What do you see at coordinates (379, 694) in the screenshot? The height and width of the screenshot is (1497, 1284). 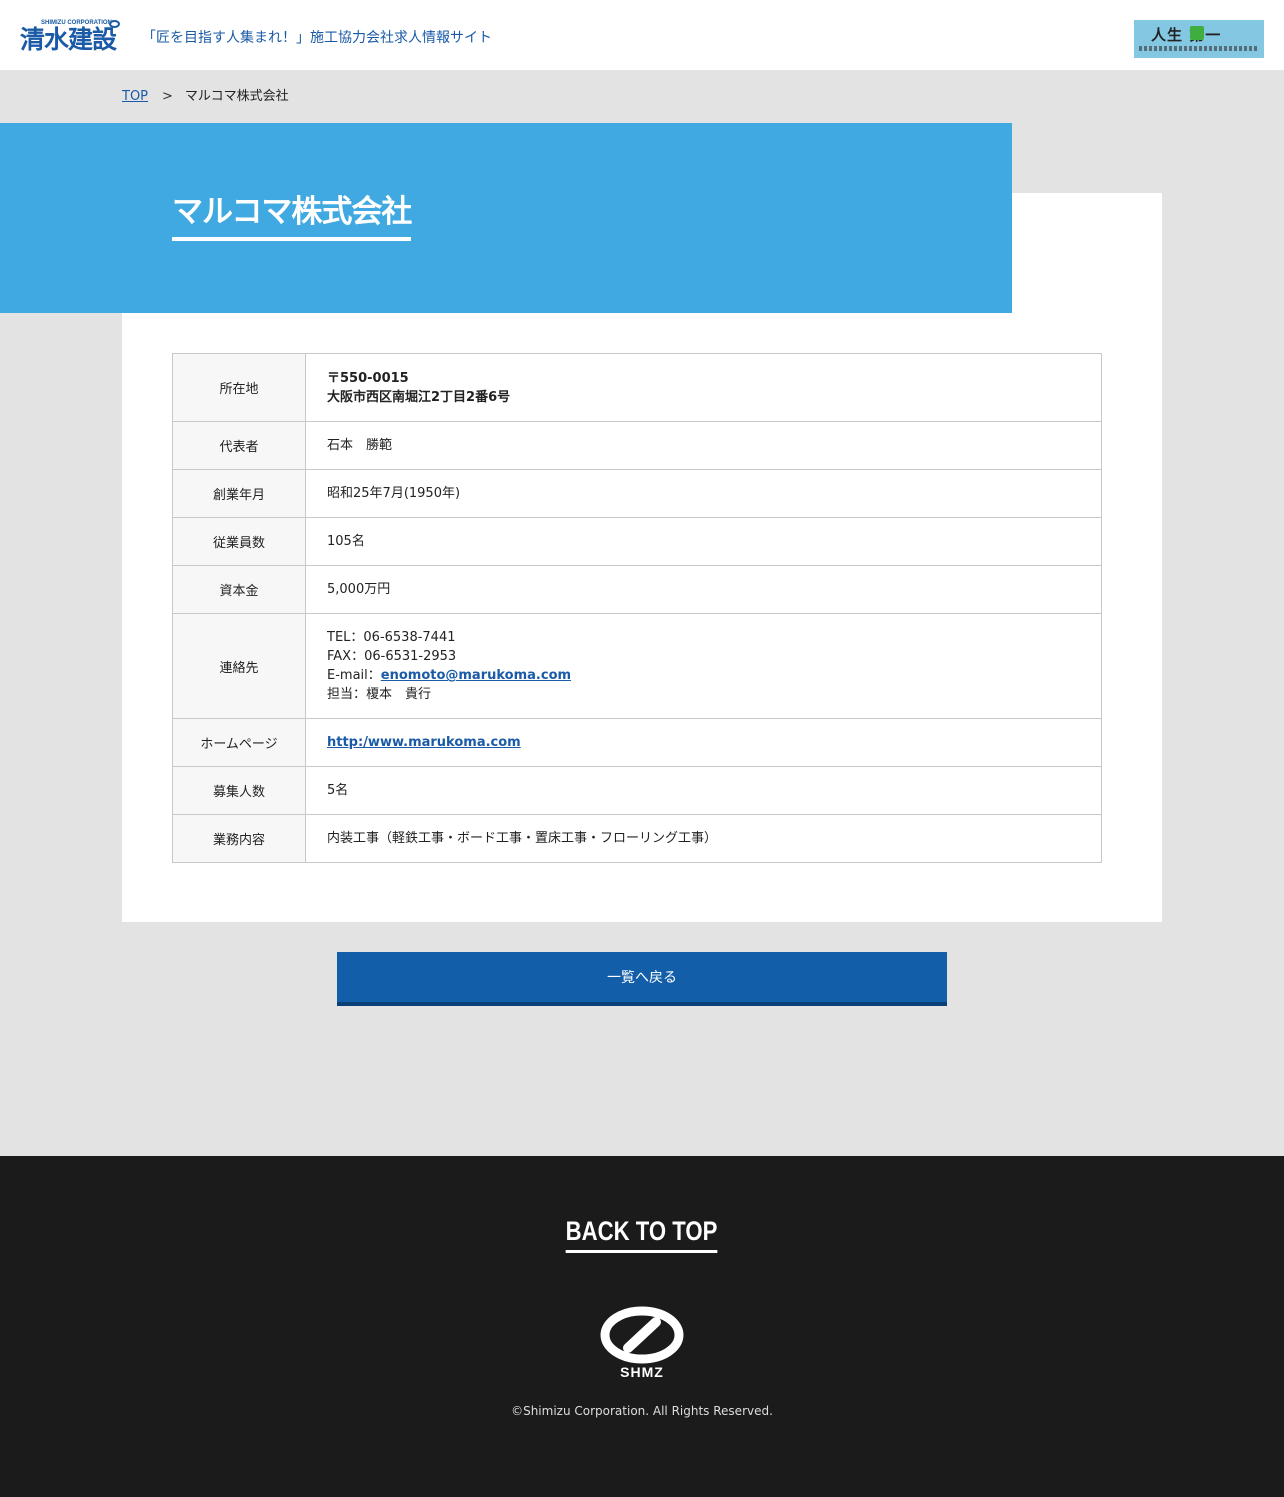 I see `contact-person: 担当：榎本 貴行` at bounding box center [379, 694].